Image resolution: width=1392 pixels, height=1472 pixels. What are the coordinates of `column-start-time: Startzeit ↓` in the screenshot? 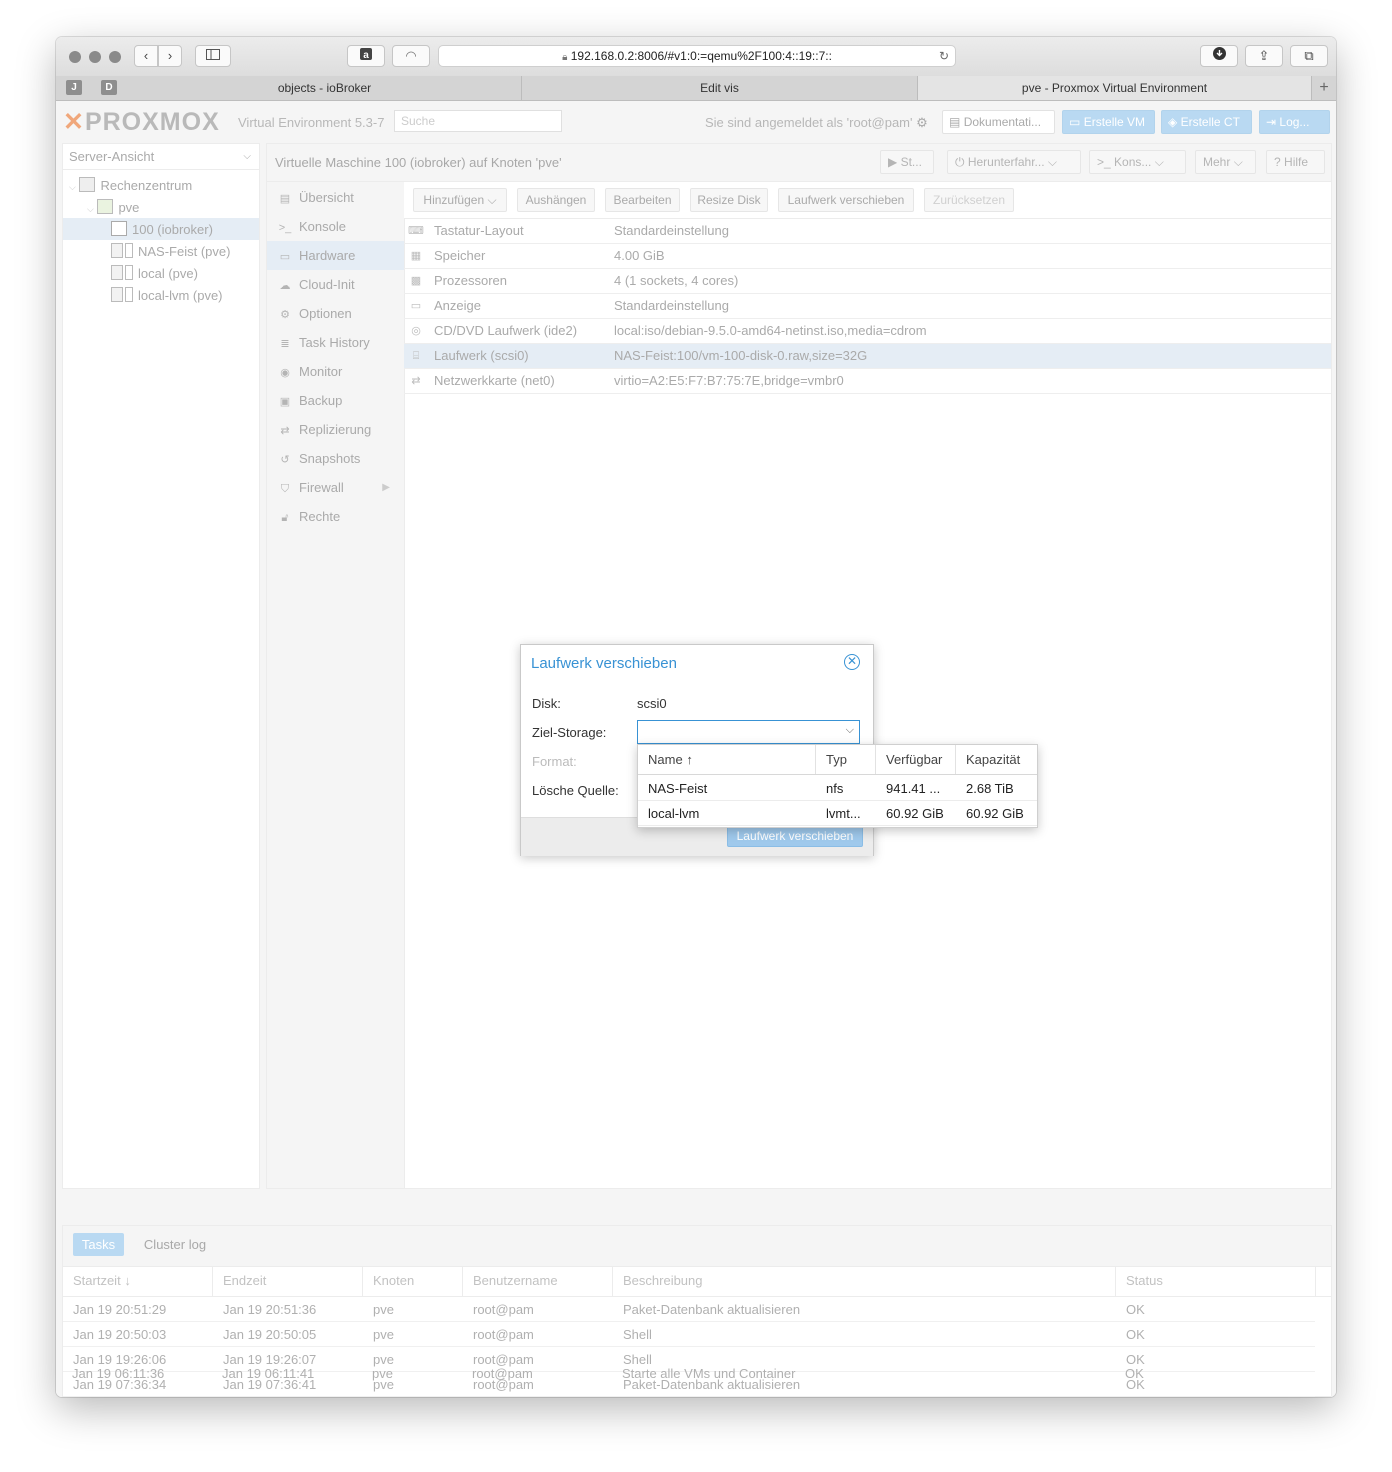 It's located at (138, 1281).